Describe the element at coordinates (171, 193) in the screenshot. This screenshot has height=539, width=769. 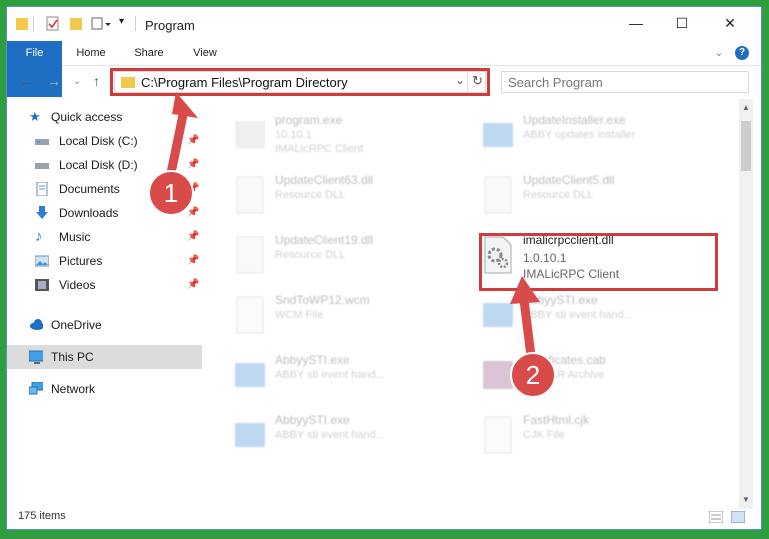
I see `step-badge-1: 1` at that location.